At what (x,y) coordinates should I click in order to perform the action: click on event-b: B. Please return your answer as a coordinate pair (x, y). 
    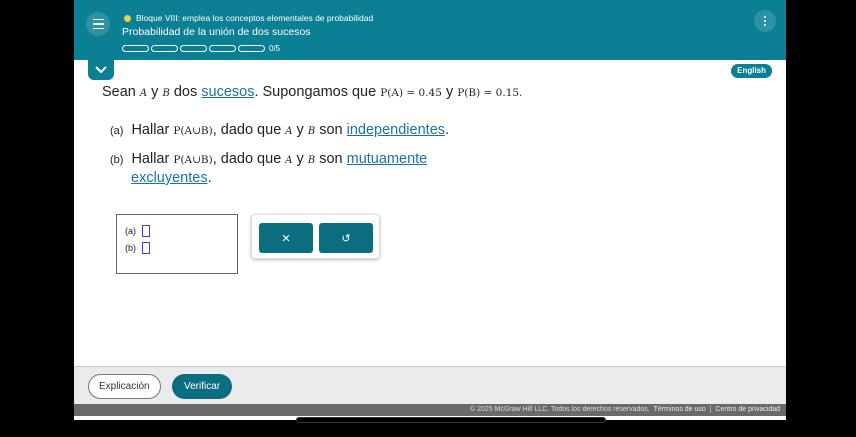
    Looking at the image, I should click on (166, 93).